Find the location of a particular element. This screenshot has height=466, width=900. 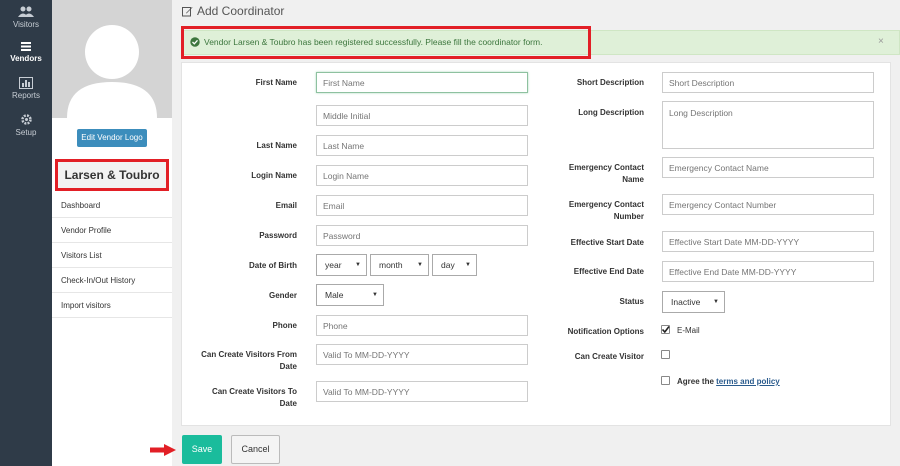

emergency-number-label-line1: Emergency Contact is located at coordinates (606, 204).